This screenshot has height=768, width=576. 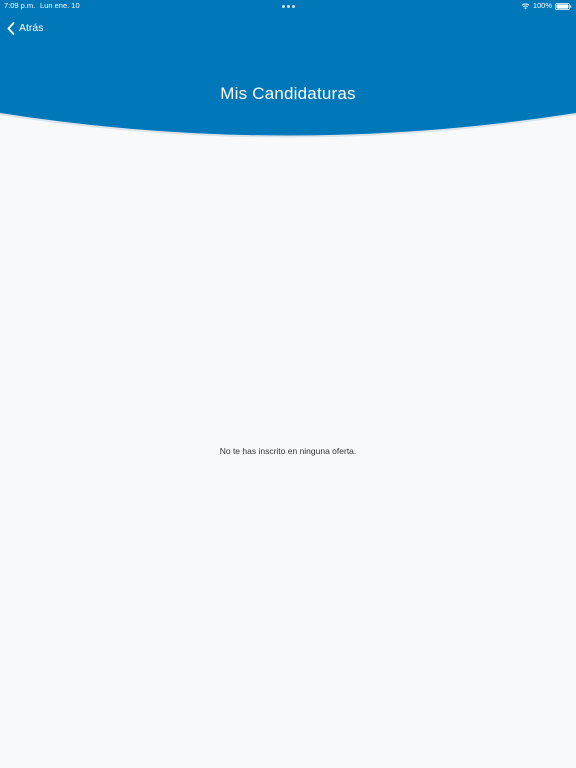 I want to click on chevron-left-icon, so click(x=11, y=28).